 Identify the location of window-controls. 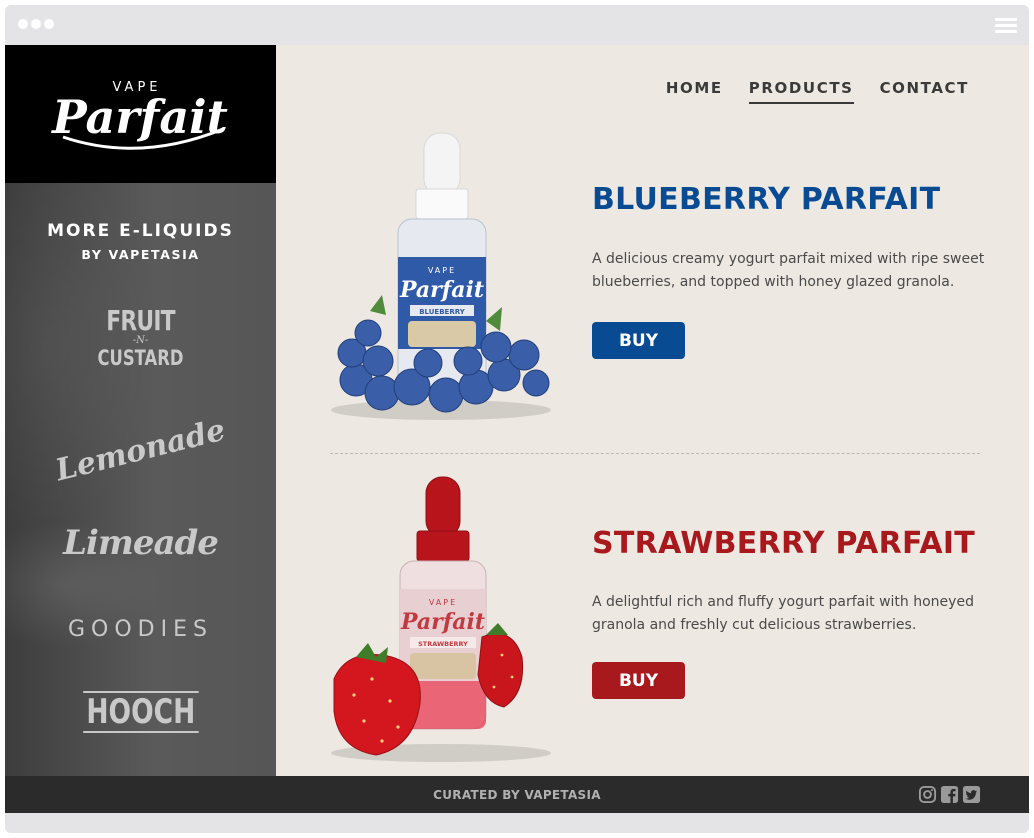
(36, 24).